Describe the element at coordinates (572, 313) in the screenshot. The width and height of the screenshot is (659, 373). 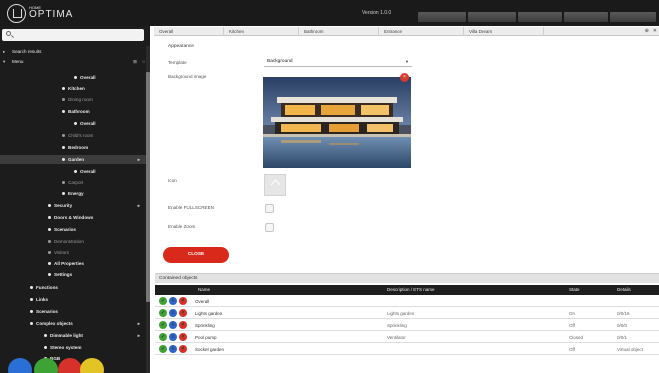
I see `row-state: On` at that location.